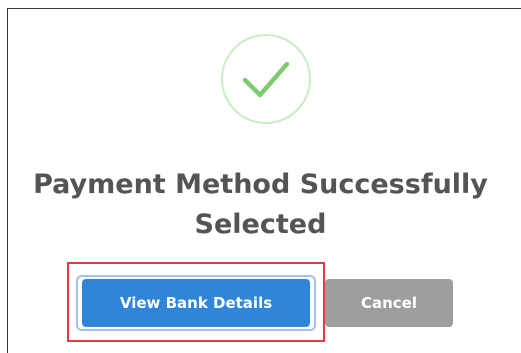 The height and width of the screenshot is (353, 521). What do you see at coordinates (196, 303) in the screenshot?
I see `view-bank-details-button: View Bank Details` at bounding box center [196, 303].